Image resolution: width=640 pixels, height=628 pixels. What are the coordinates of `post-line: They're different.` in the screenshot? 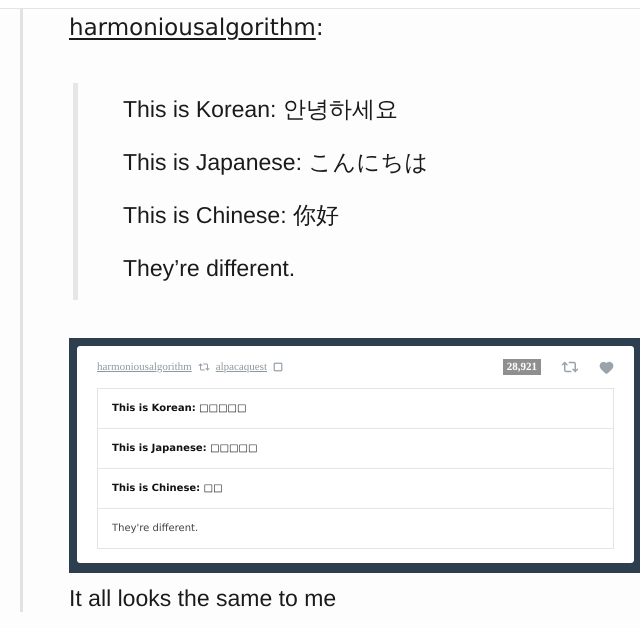 It's located at (355, 528).